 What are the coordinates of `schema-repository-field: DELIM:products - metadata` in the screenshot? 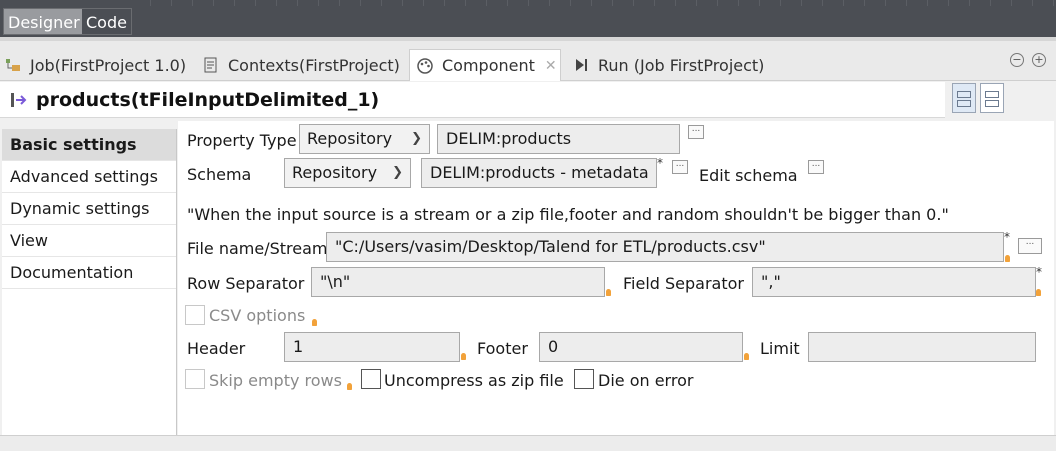 It's located at (539, 173).